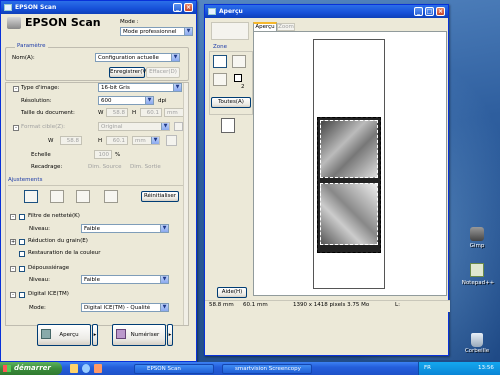  I want to click on zoom-button, so click(230, 31).